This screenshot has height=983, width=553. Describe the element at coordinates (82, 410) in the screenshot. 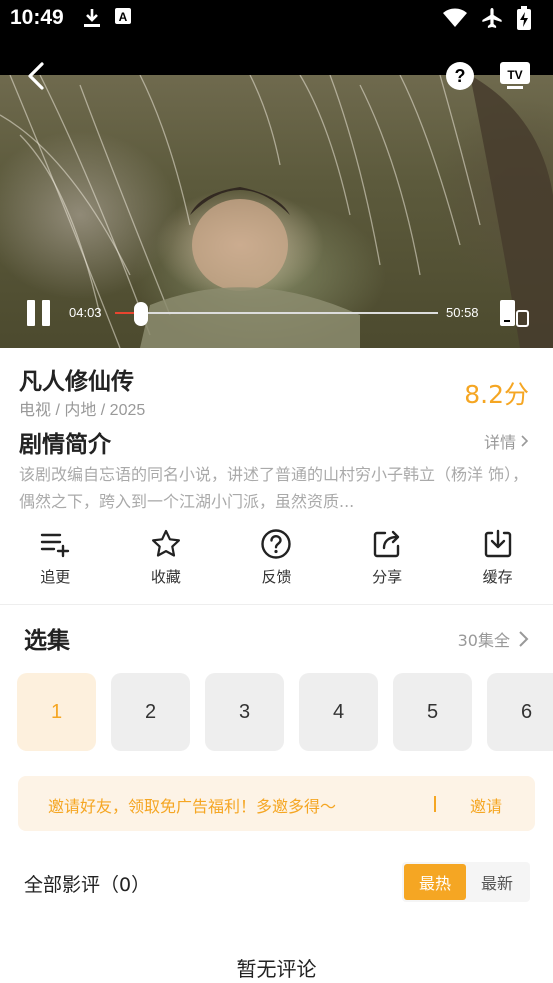

I see `show-meta: 电视 / 内地 / 2025` at that location.